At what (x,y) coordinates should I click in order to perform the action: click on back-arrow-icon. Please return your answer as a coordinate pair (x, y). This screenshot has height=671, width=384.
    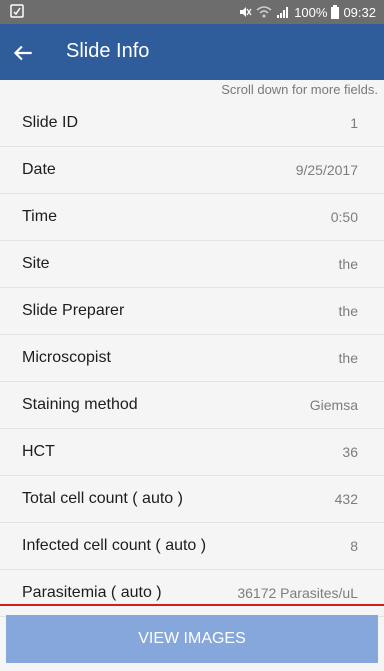
    Looking at the image, I should click on (23, 53).